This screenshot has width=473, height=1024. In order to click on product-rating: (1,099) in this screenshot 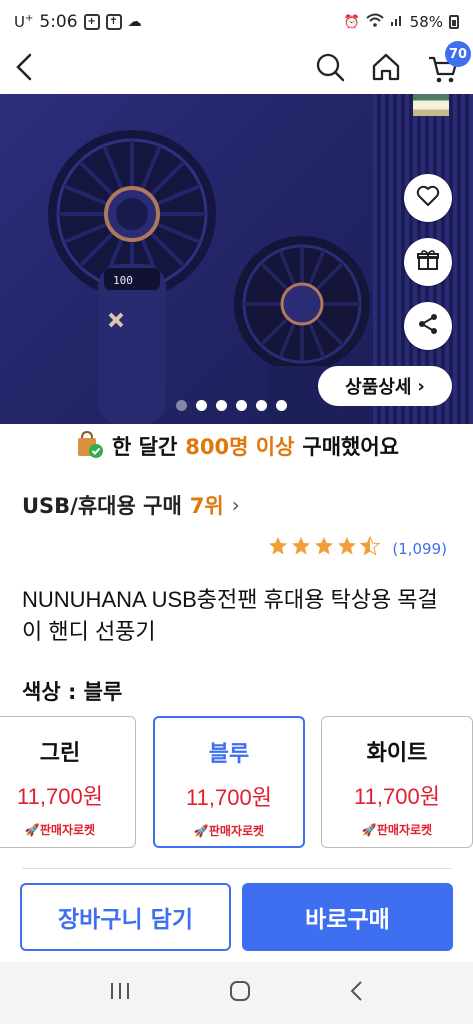, I will do `click(357, 548)`.